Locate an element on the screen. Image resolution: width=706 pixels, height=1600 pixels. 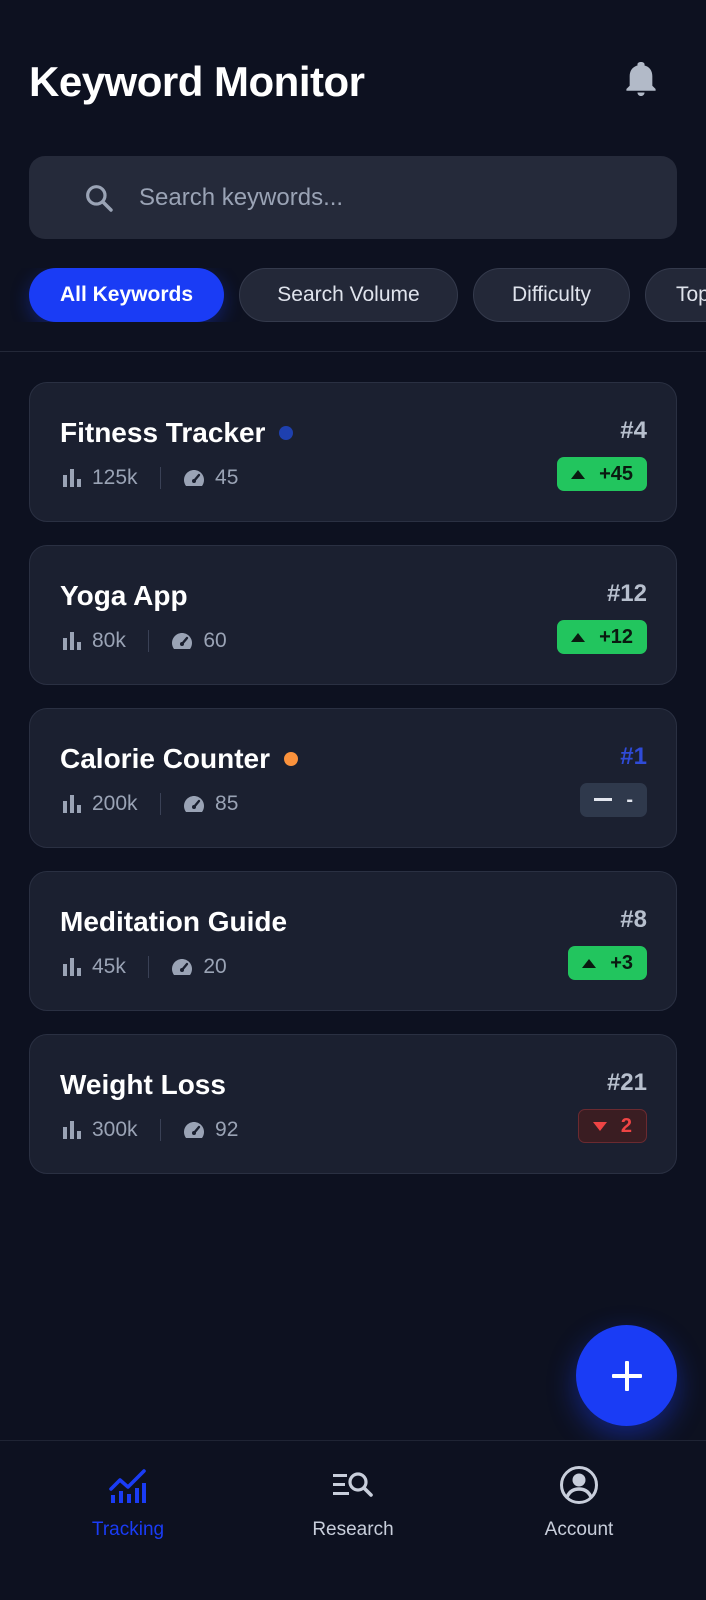
rank-position: #12 is located at coordinates (626, 593).